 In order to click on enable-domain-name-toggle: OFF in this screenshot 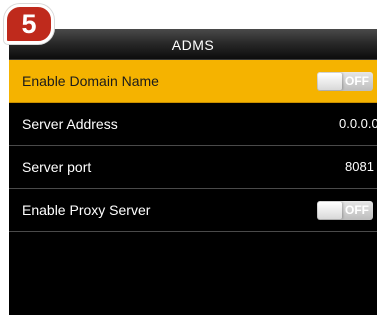, I will do `click(345, 81)`.